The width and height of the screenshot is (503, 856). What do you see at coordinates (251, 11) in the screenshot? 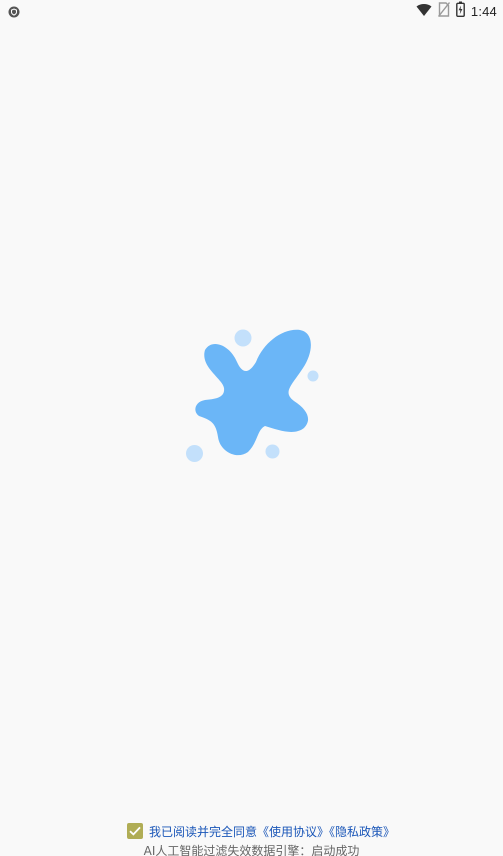
I see `status-bar: 1:44` at bounding box center [251, 11].